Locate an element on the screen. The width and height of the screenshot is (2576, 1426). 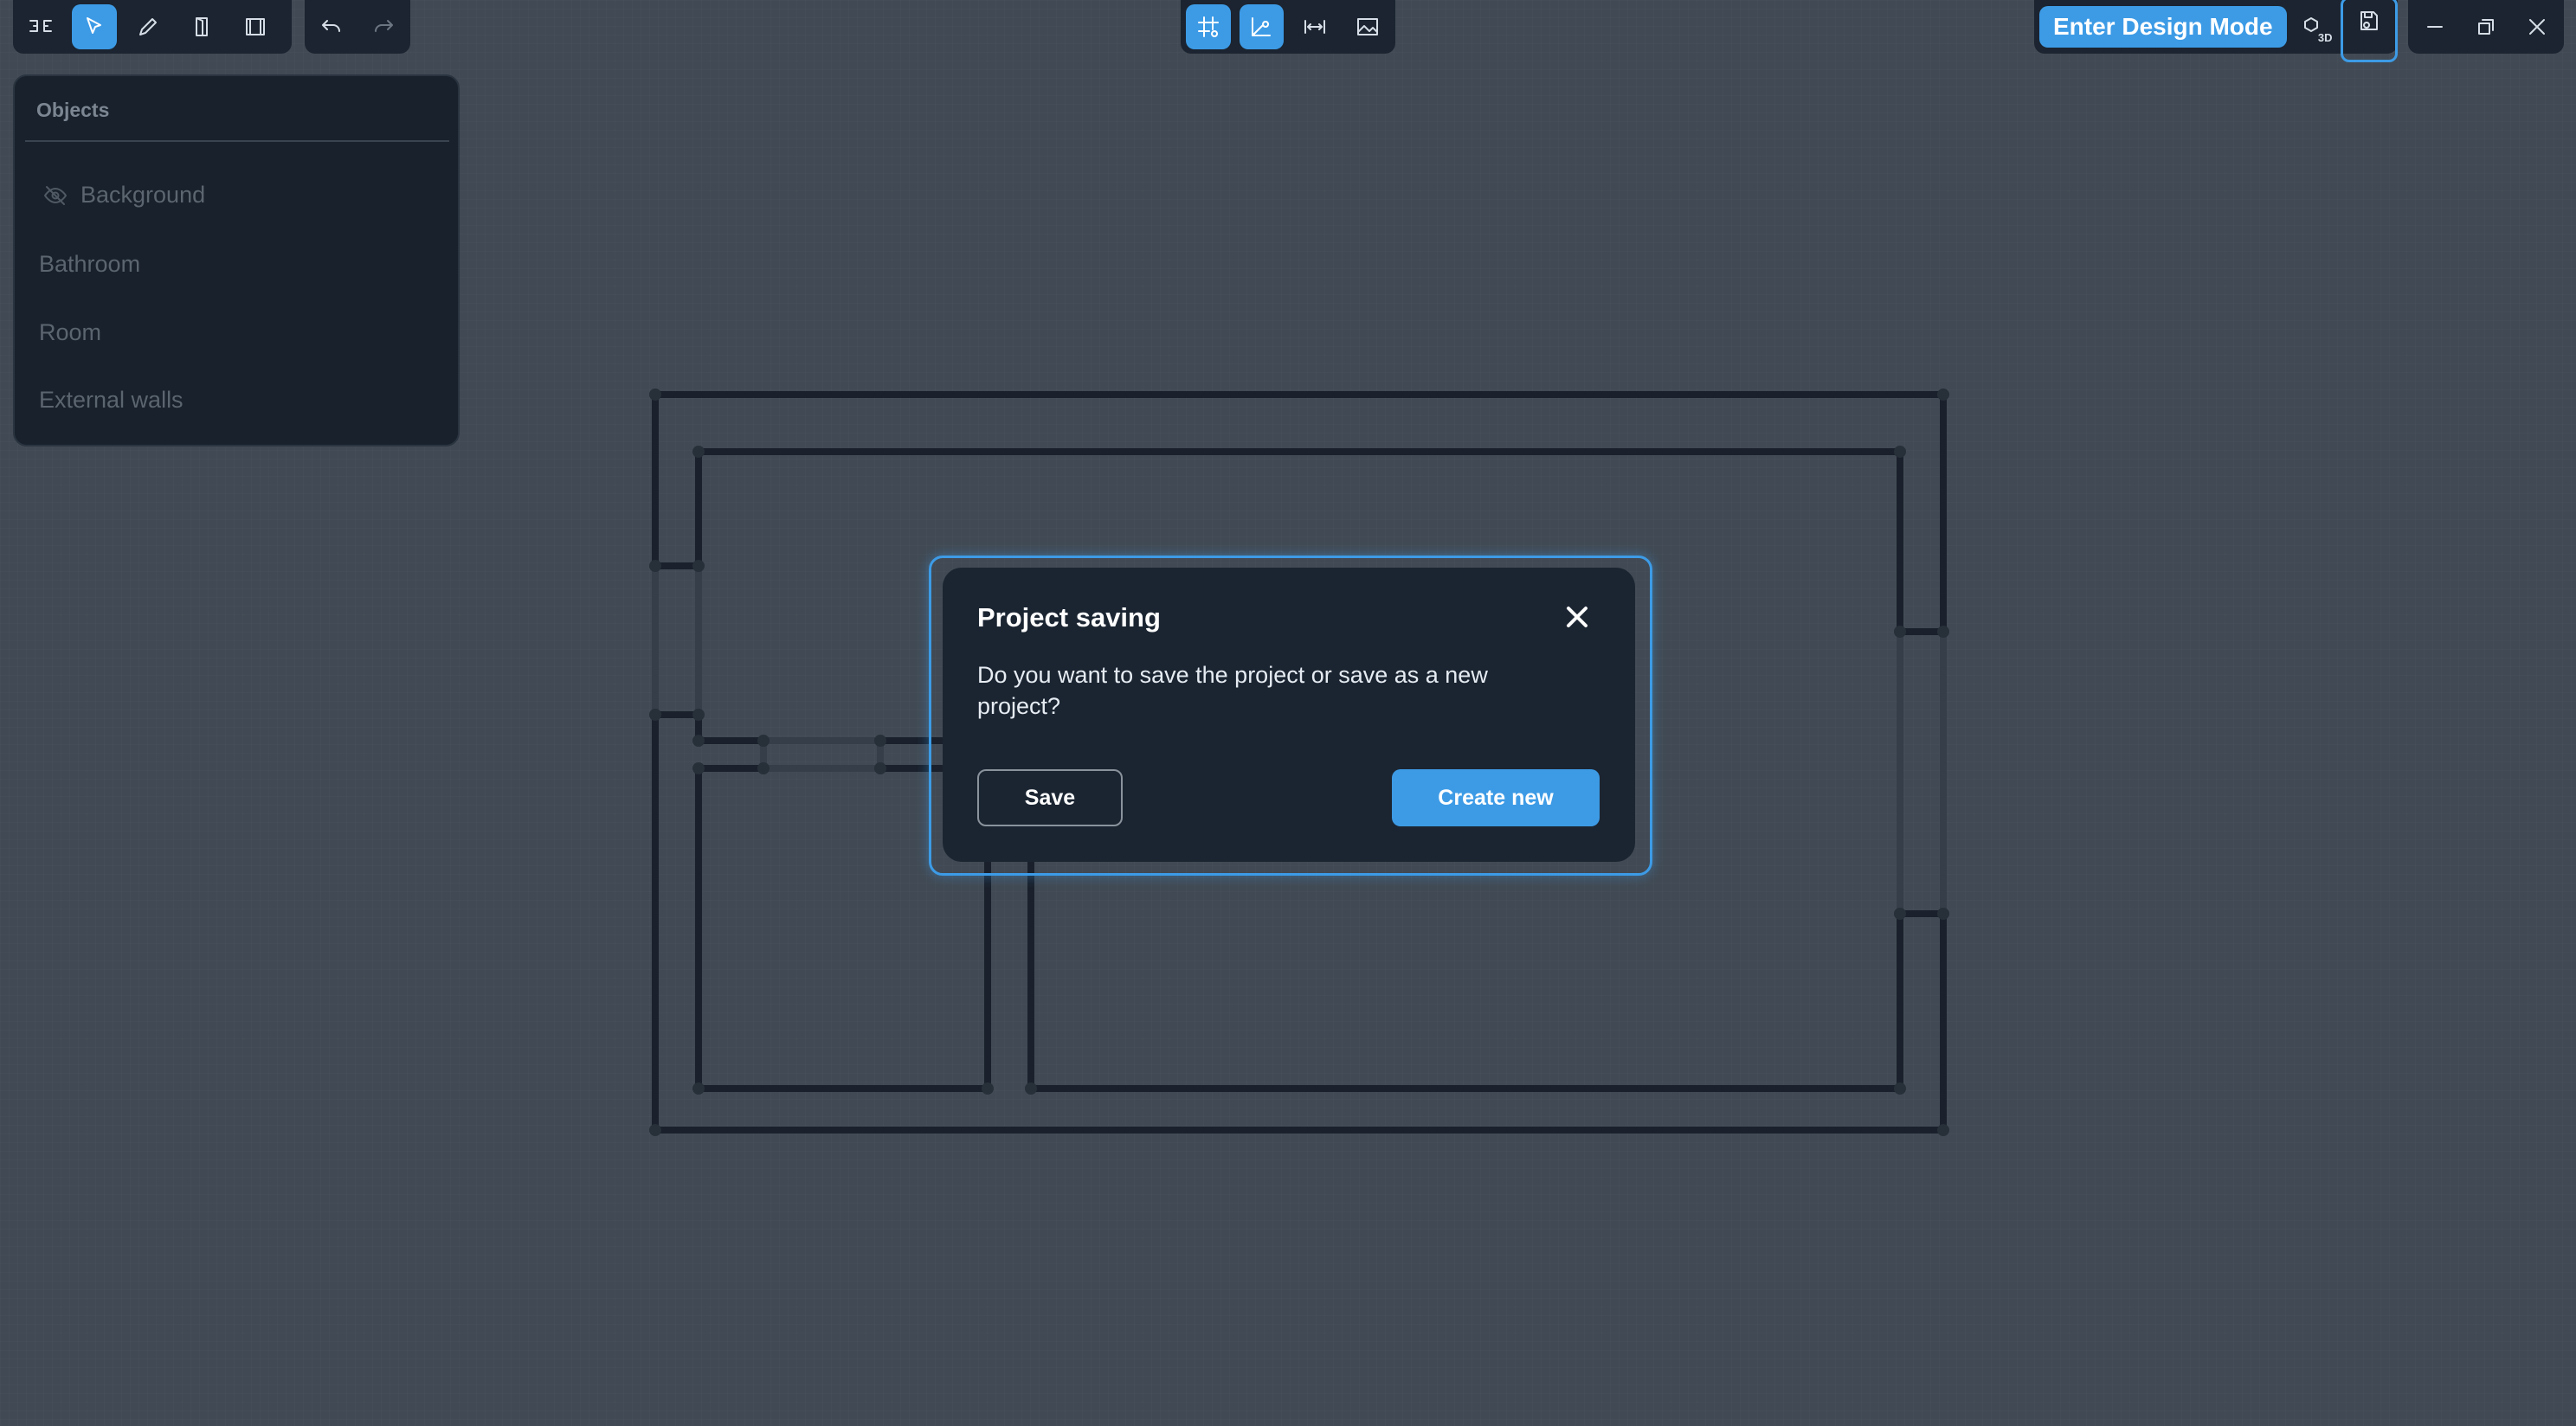
door-tool-button is located at coordinates (201, 26).